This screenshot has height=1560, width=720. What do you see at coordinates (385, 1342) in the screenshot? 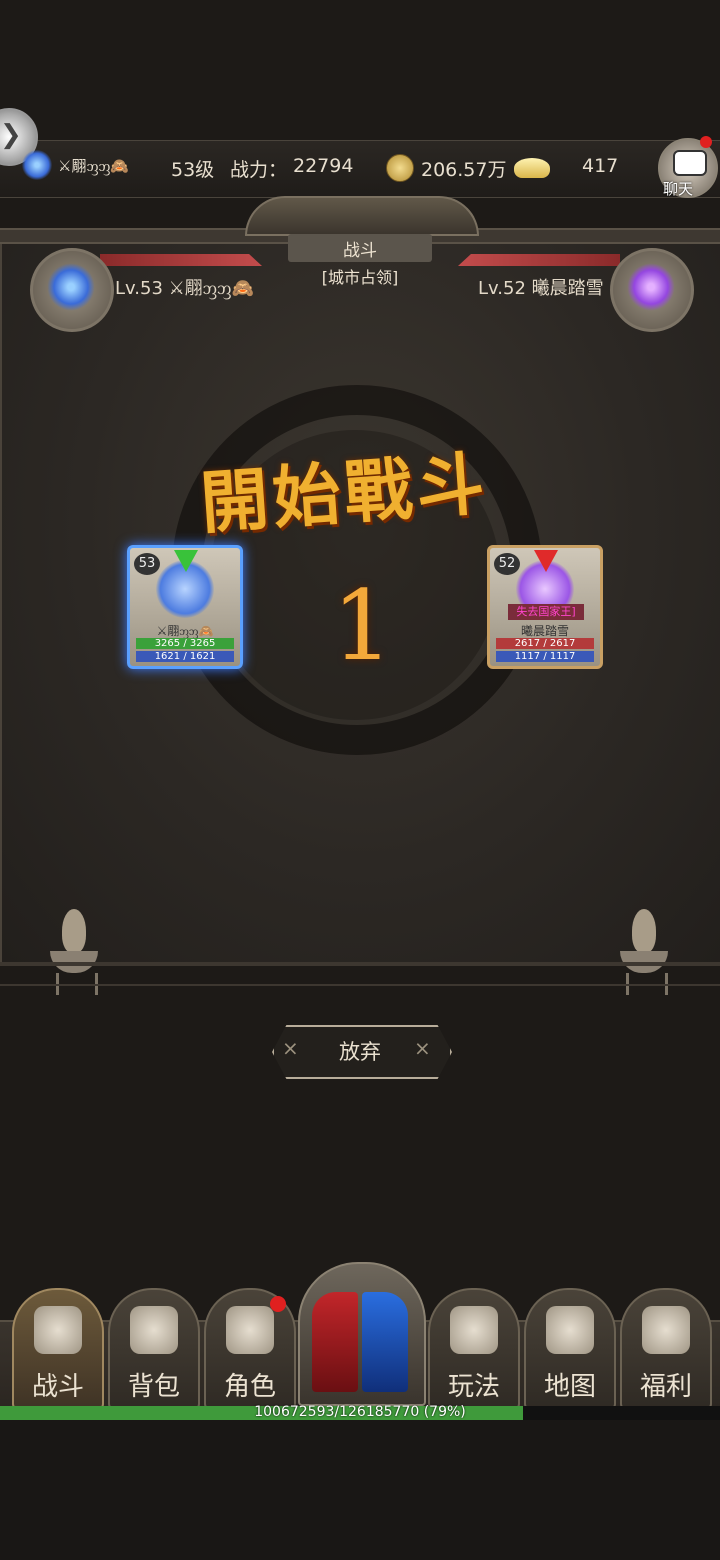
I see `blue-door` at bounding box center [385, 1342].